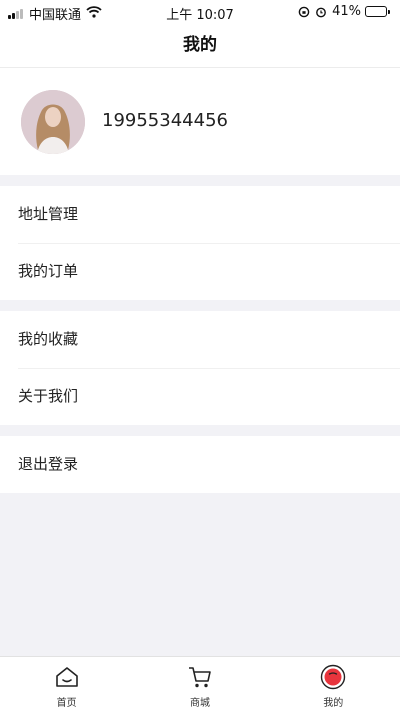 Image resolution: width=400 pixels, height=710 pixels. I want to click on battery-icon, so click(377, 11).